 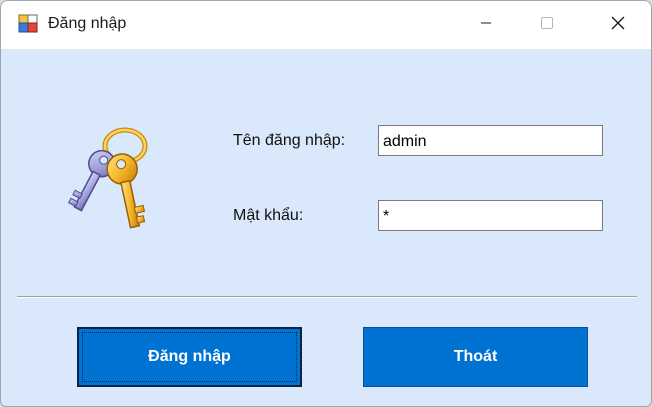 I want to click on close-icon, so click(x=618, y=25).